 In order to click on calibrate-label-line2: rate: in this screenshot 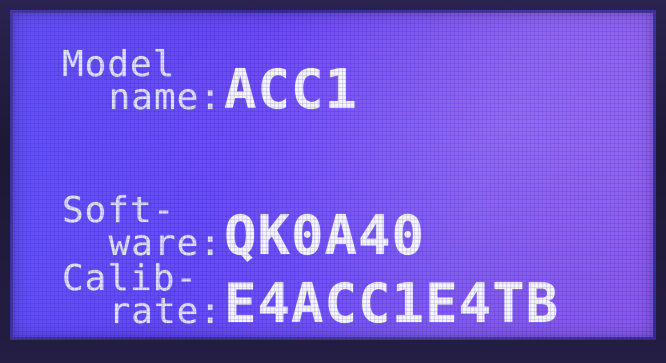, I will do `click(153, 311)`.